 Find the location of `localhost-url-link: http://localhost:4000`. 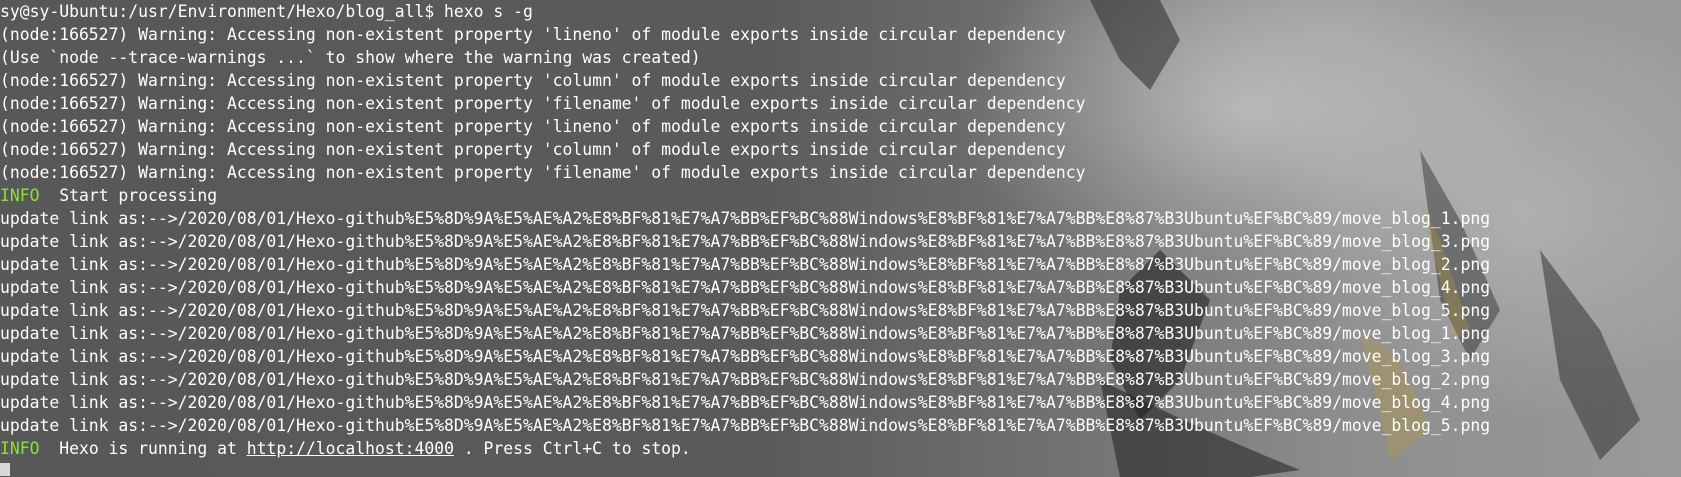

localhost-url-link: http://localhost:4000 is located at coordinates (350, 448).